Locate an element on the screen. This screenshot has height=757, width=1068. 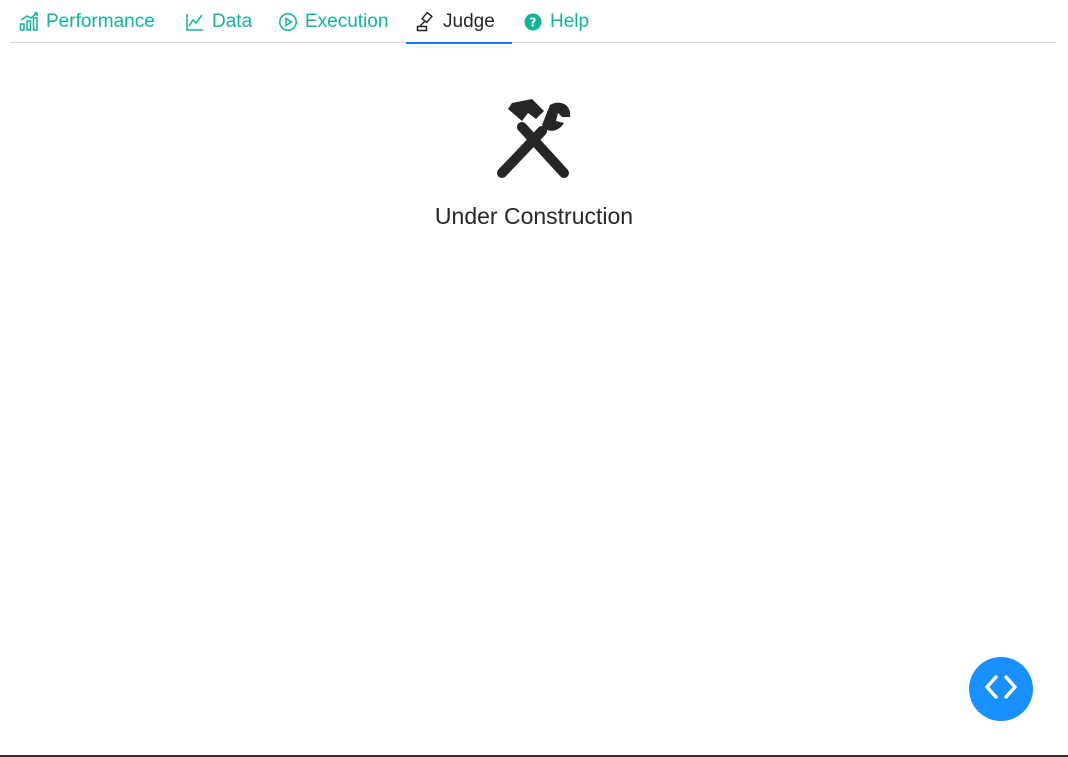
tab-help: ? Help is located at coordinates (556, 21).